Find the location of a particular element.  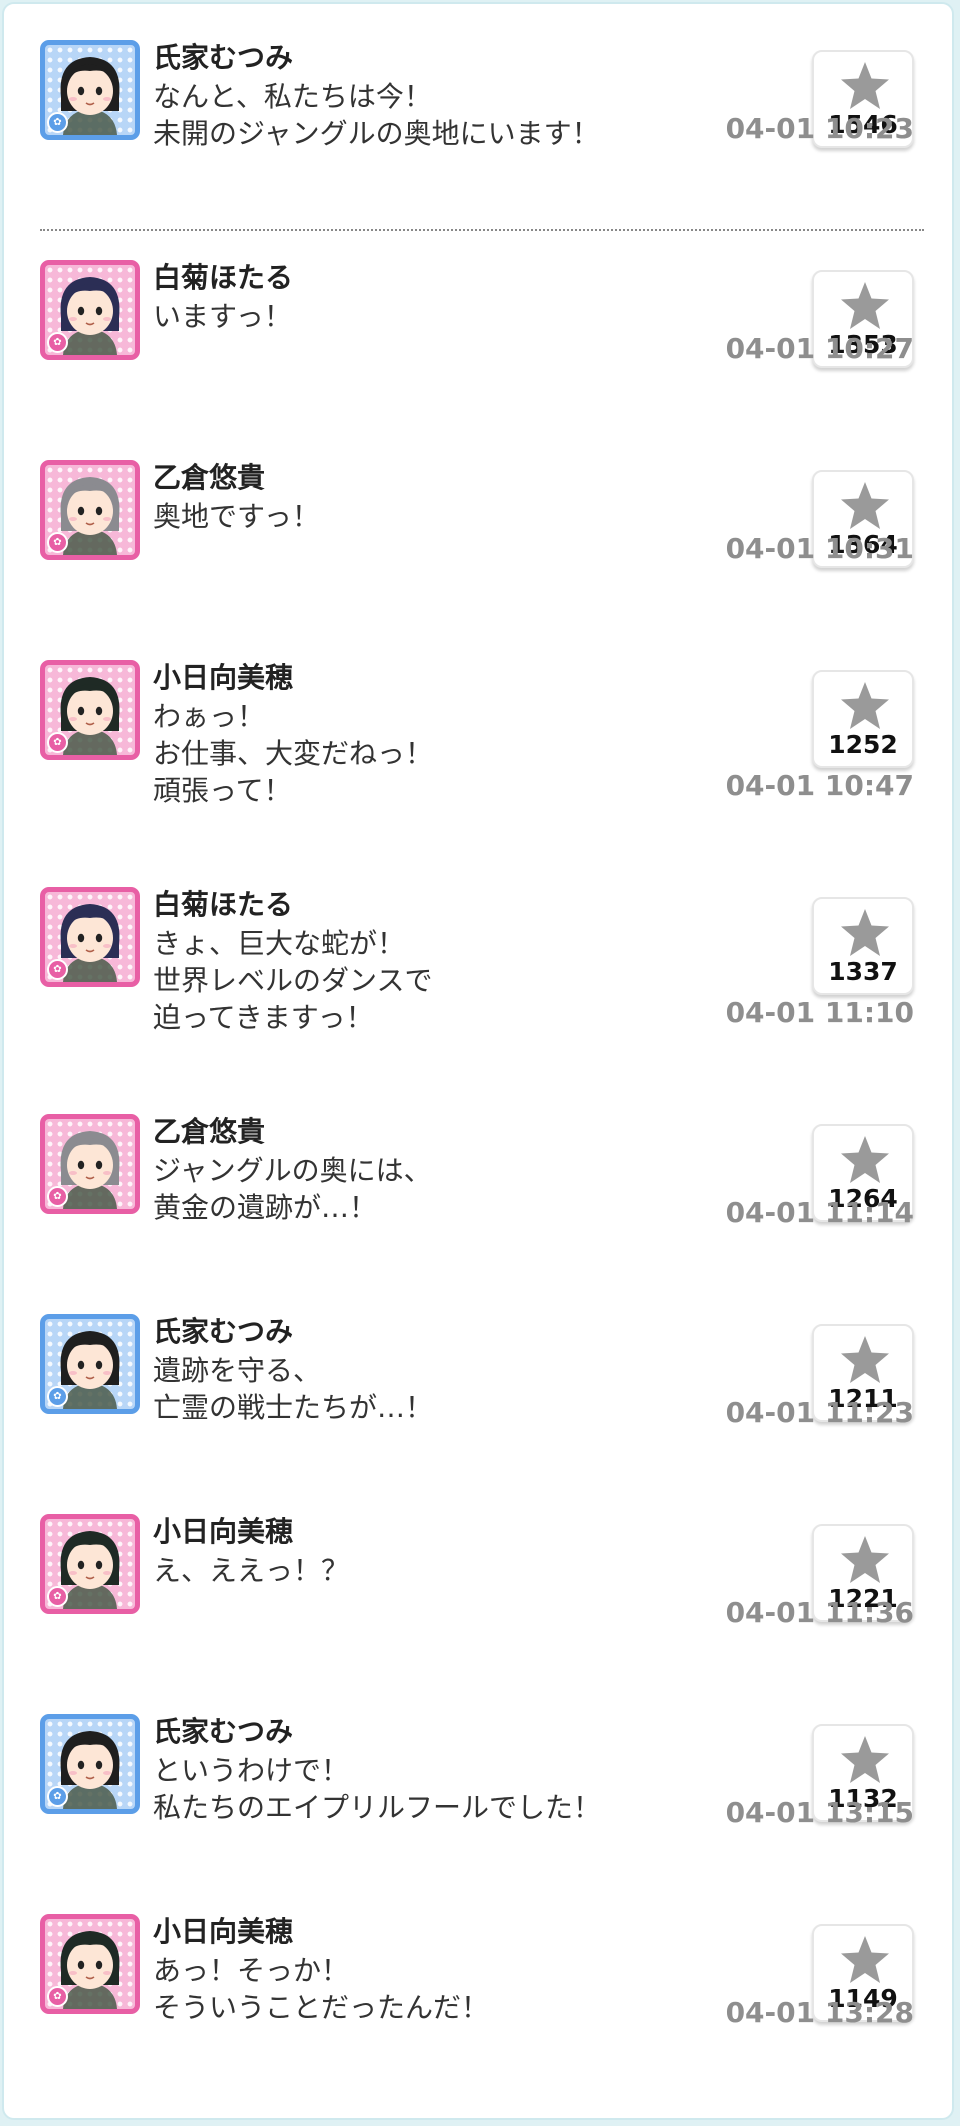

comment-timestamp: 04-01 11:10 is located at coordinates (819, 1012).